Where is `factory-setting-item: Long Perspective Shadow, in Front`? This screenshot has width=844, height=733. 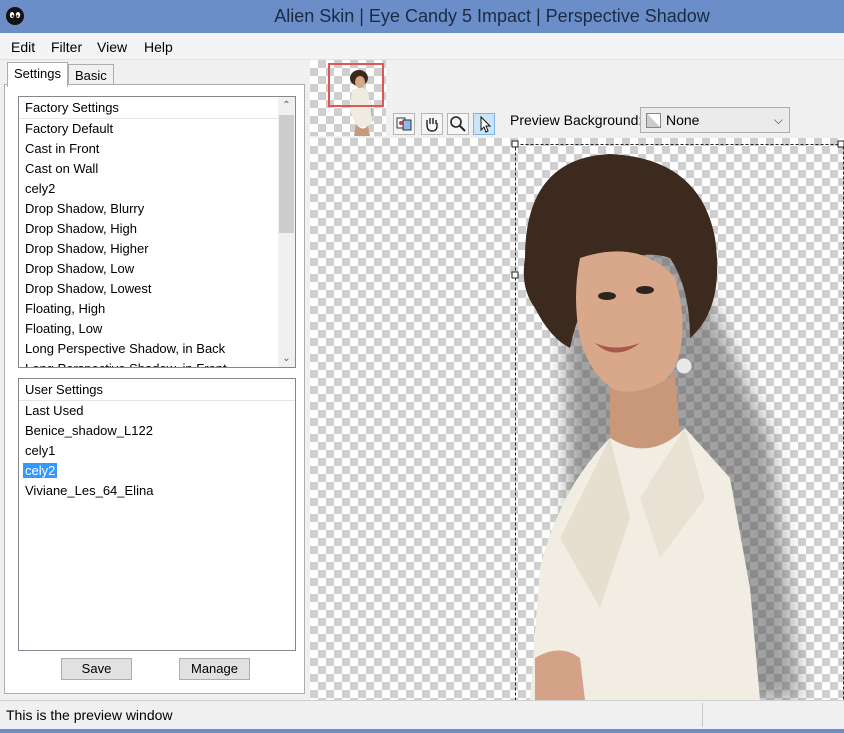 factory-setting-item: Long Perspective Shadow, in Front is located at coordinates (148, 363).